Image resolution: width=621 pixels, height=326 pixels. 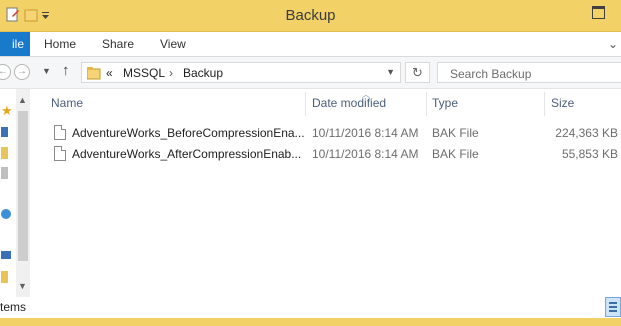 I want to click on search-input, so click(x=534, y=73).